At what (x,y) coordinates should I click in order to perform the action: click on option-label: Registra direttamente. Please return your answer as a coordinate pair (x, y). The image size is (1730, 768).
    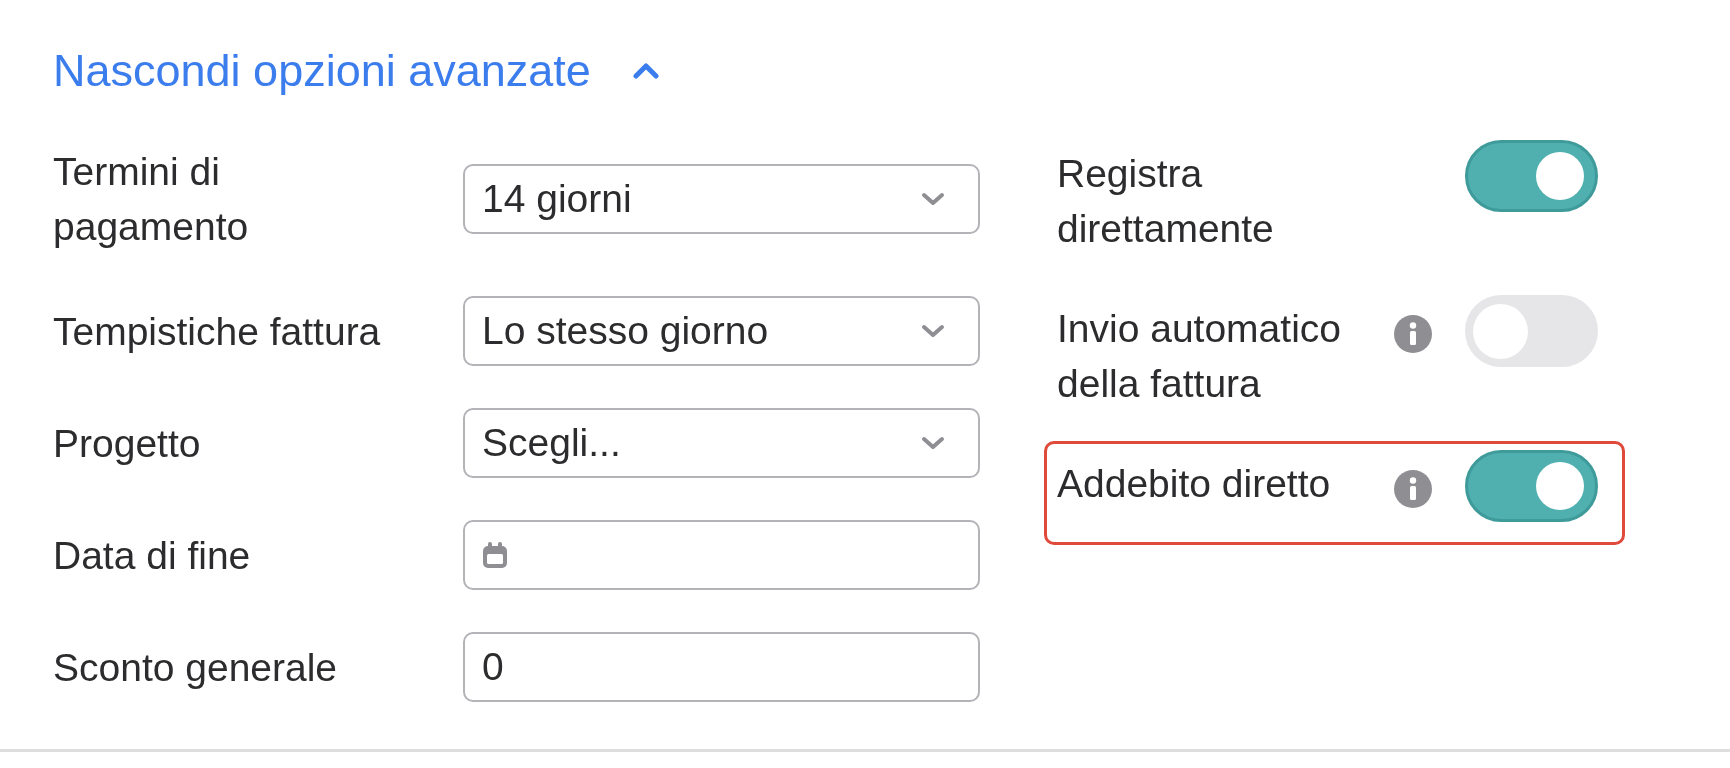
    Looking at the image, I should click on (1166, 201).